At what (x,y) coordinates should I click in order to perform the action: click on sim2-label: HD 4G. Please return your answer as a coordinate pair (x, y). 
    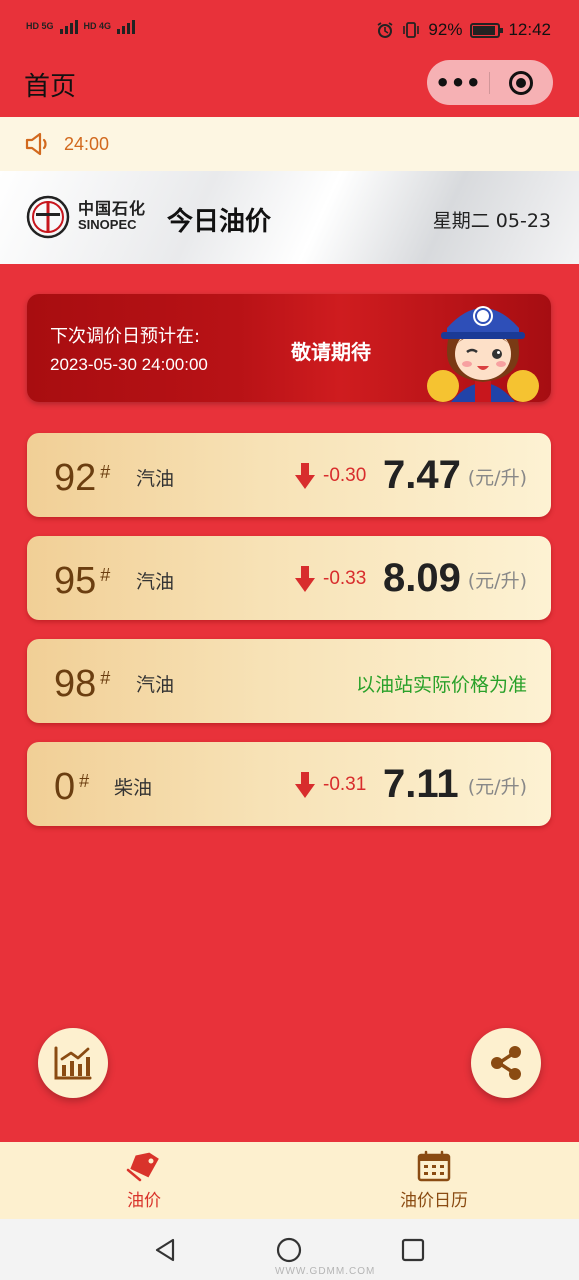
    Looking at the image, I should click on (97, 25).